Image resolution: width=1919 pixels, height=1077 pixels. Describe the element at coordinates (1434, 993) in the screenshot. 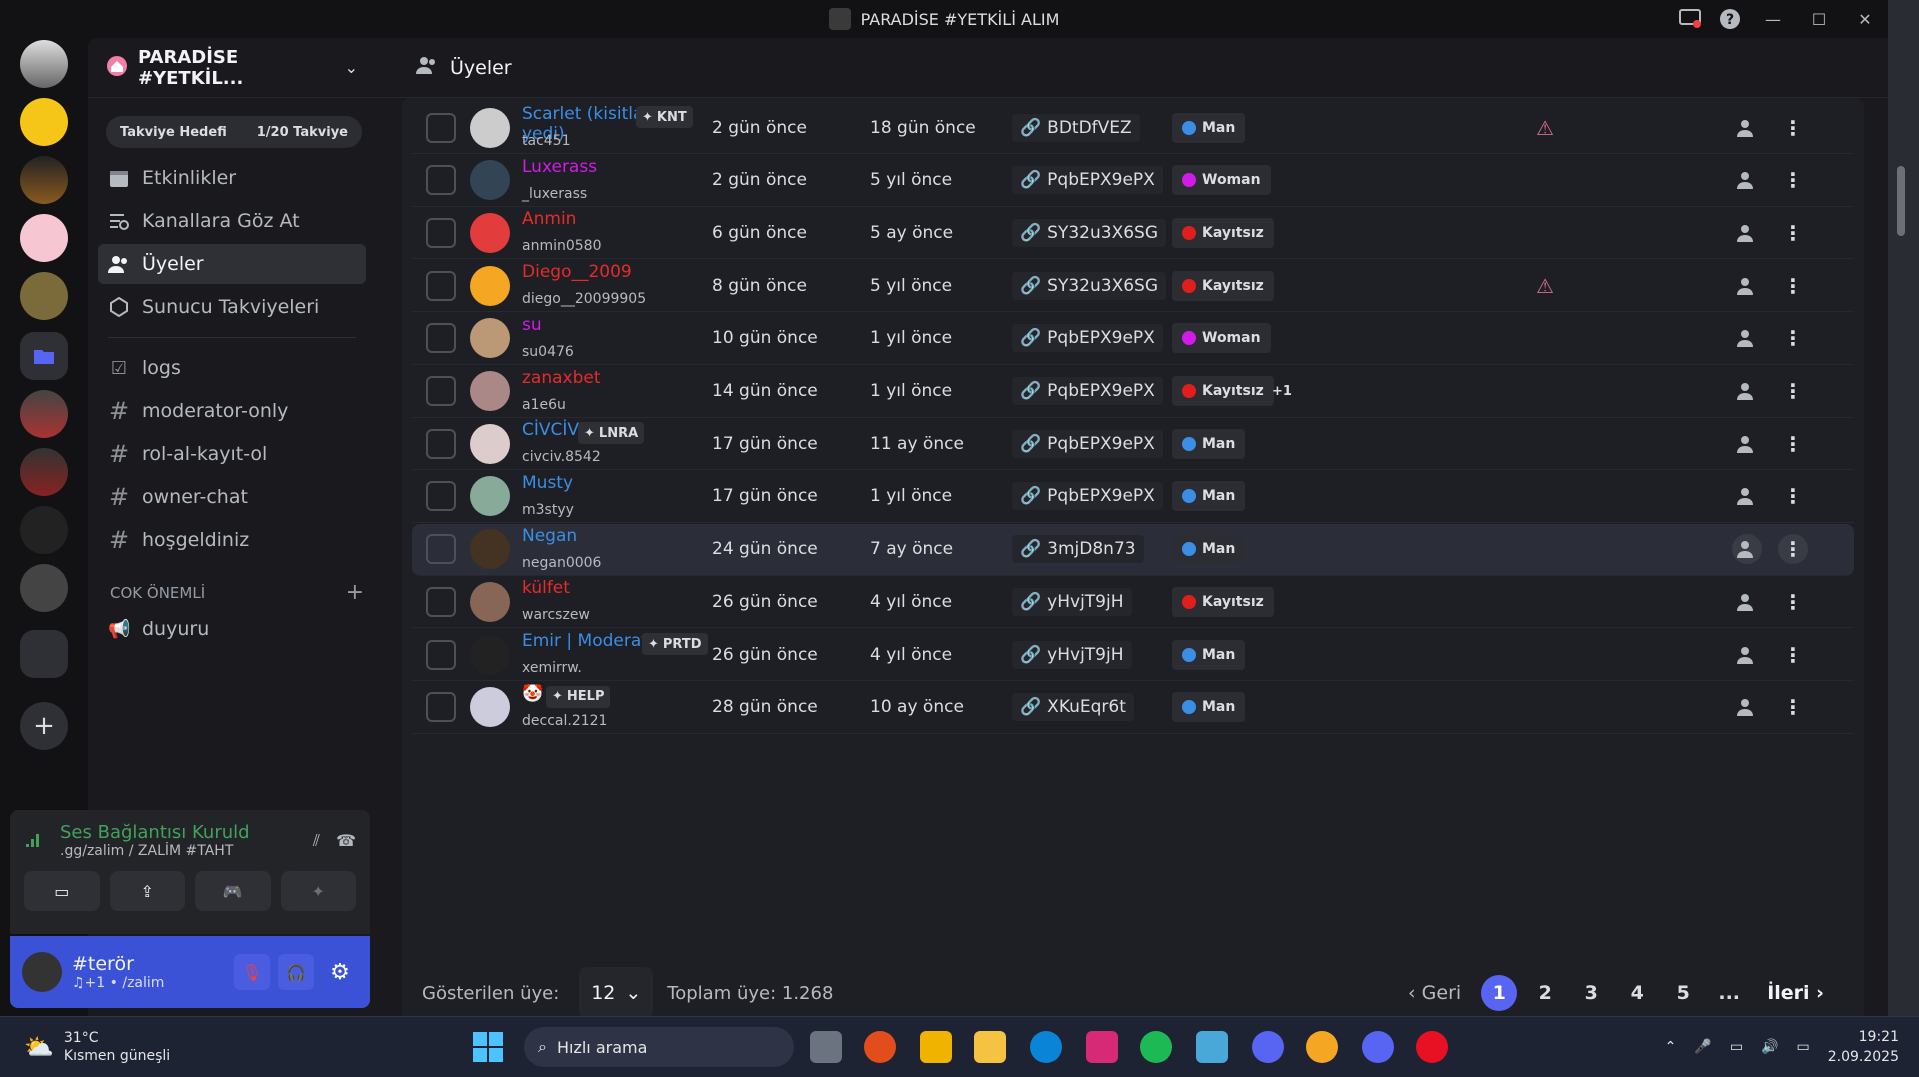

I see `prev-page-button: ‹ Geri` at that location.